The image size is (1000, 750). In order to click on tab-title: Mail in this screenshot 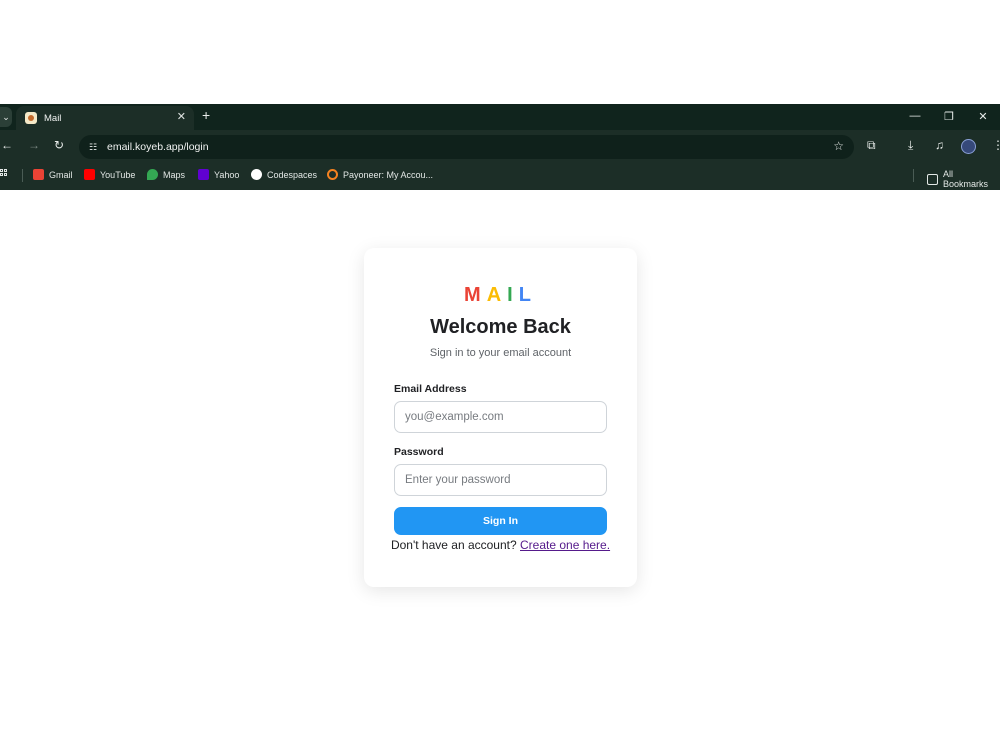, I will do `click(53, 118)`.